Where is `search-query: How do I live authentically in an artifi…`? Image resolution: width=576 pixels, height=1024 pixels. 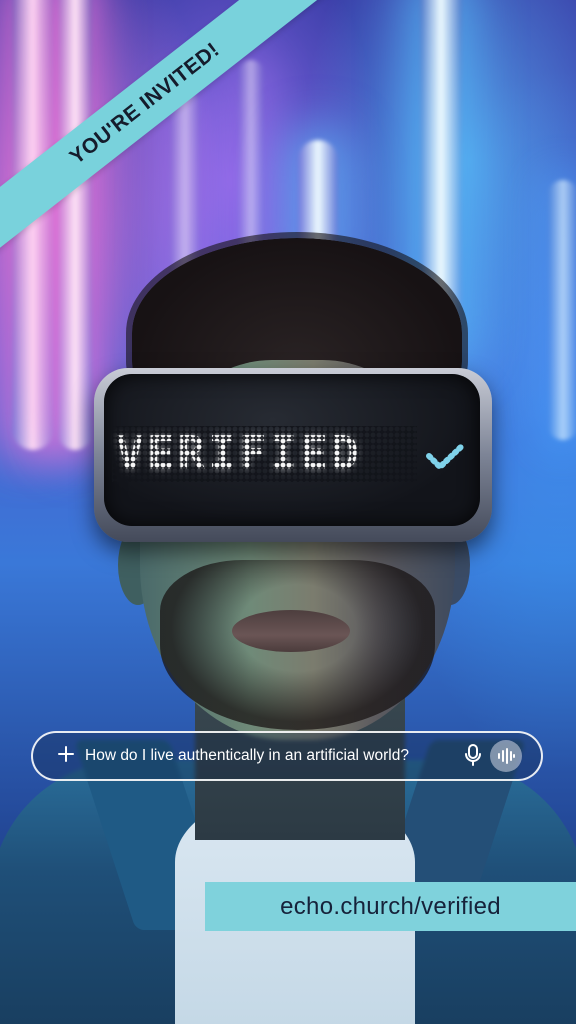 search-query: How do I live authentically in an artifi… is located at coordinates (270, 756).